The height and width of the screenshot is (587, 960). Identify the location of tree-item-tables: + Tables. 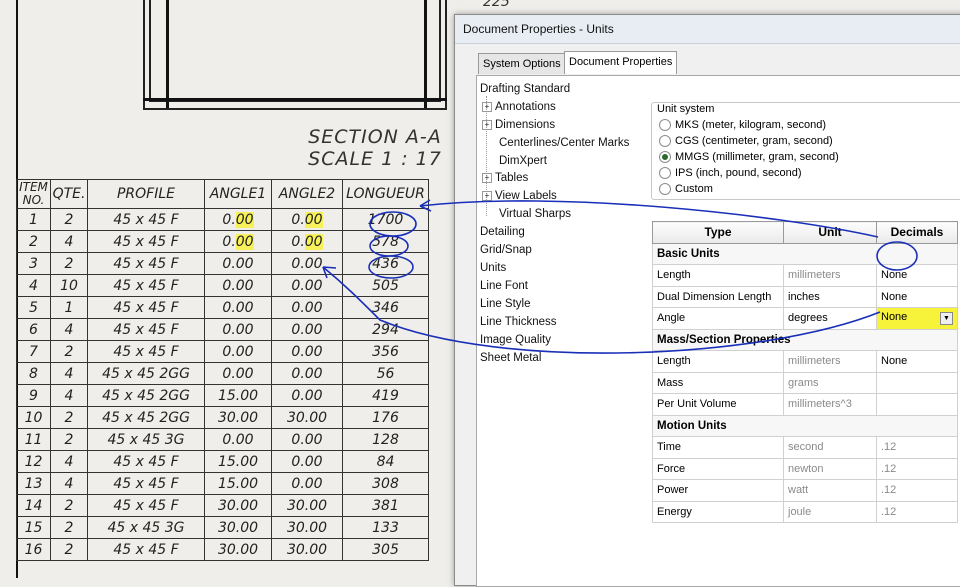
(505, 178).